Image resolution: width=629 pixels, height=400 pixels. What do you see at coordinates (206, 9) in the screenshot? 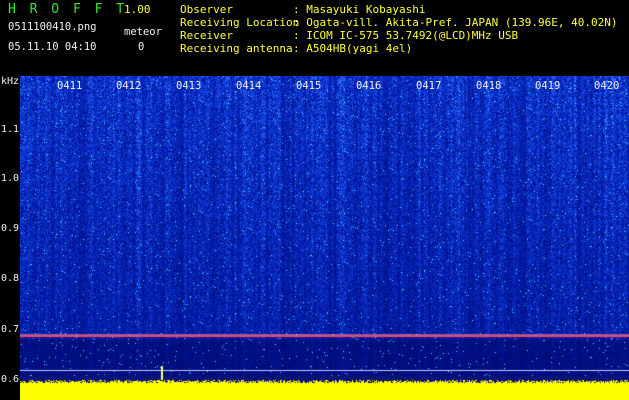
I see `info-observer-label: Observer` at bounding box center [206, 9].